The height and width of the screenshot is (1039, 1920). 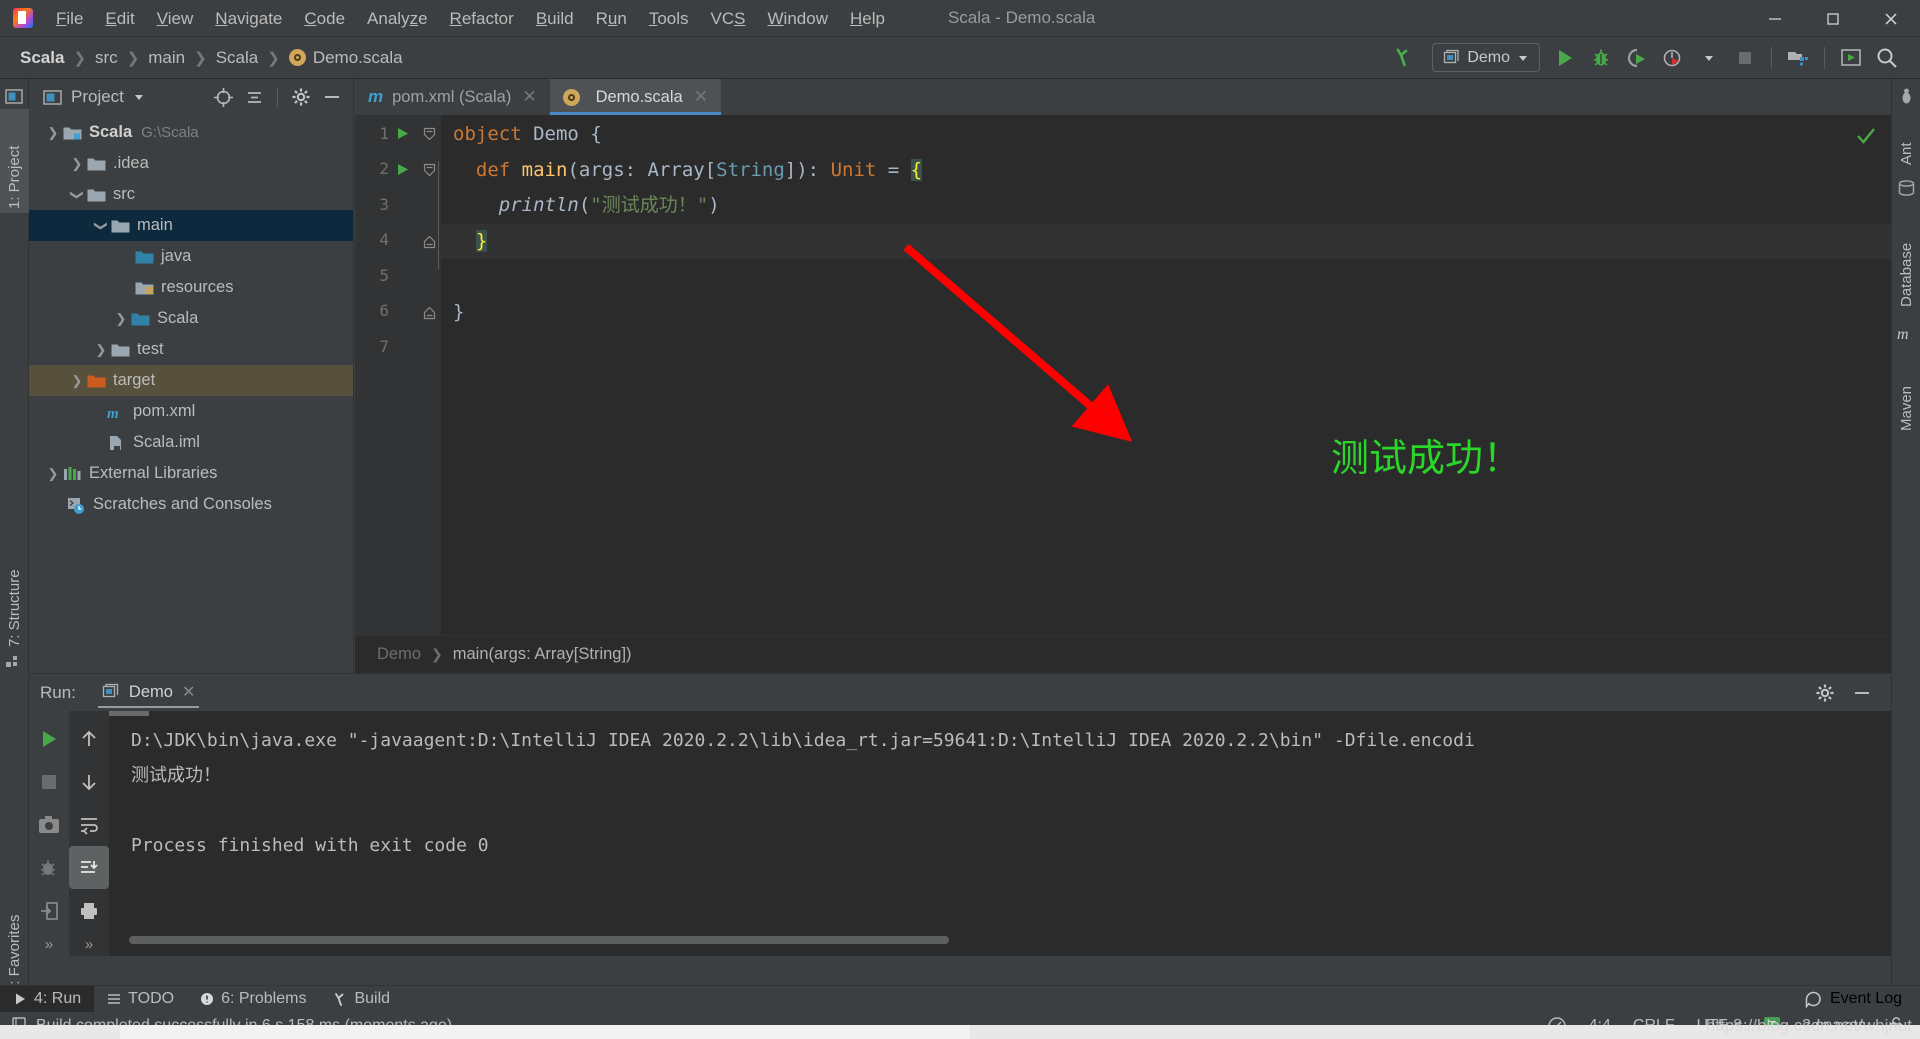 I want to click on breadcrumb-item-src: src, so click(x=106, y=58).